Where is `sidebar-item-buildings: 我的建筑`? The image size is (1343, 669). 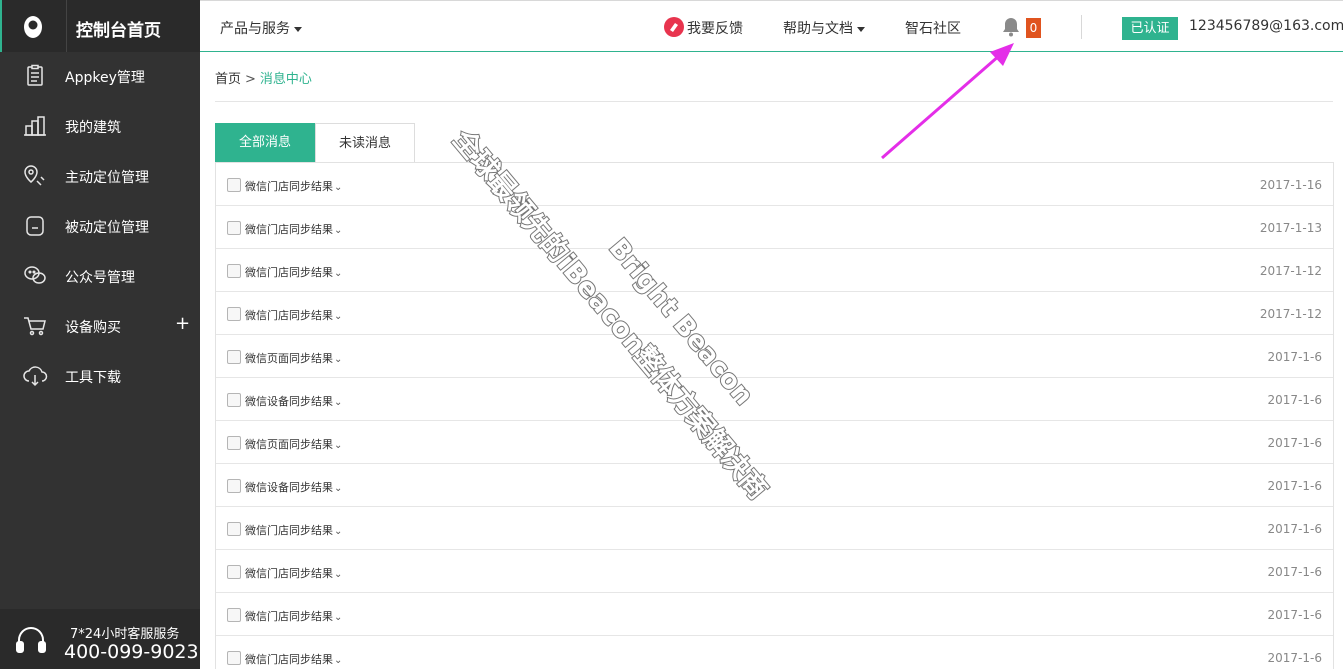 sidebar-item-buildings: 我的建筑 is located at coordinates (100, 126).